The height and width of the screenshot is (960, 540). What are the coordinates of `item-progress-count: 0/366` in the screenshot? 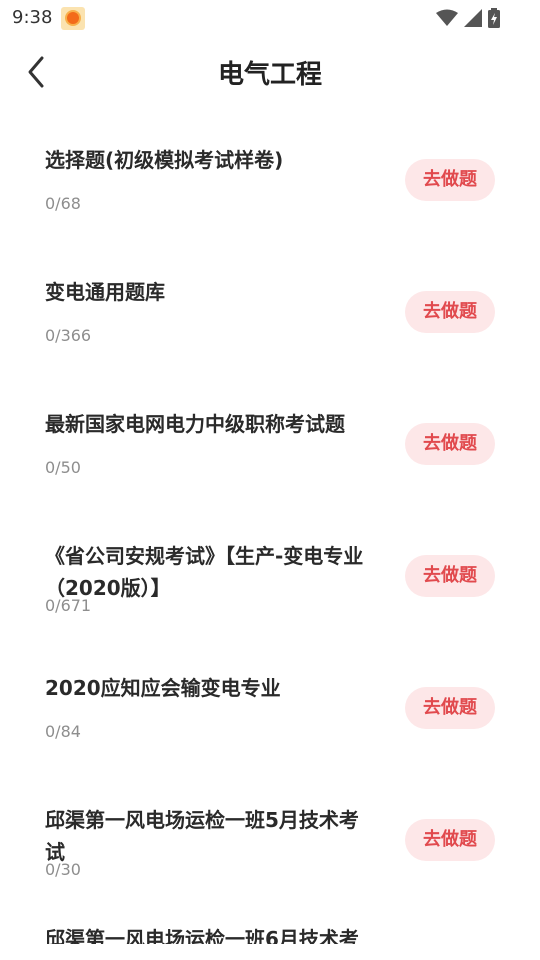 It's located at (68, 335).